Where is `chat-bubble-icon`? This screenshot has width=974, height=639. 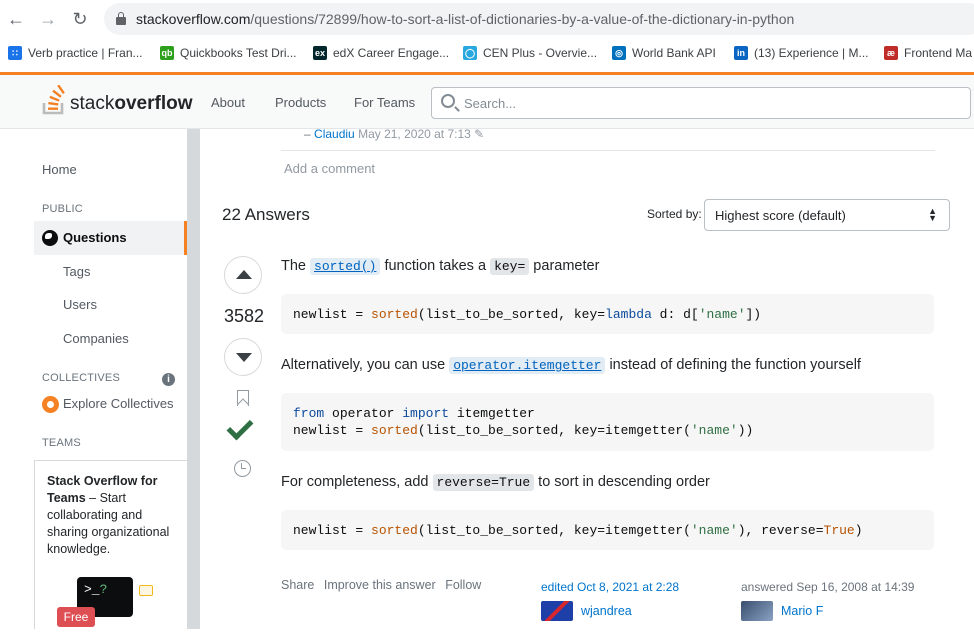
chat-bubble-icon is located at coordinates (146, 590).